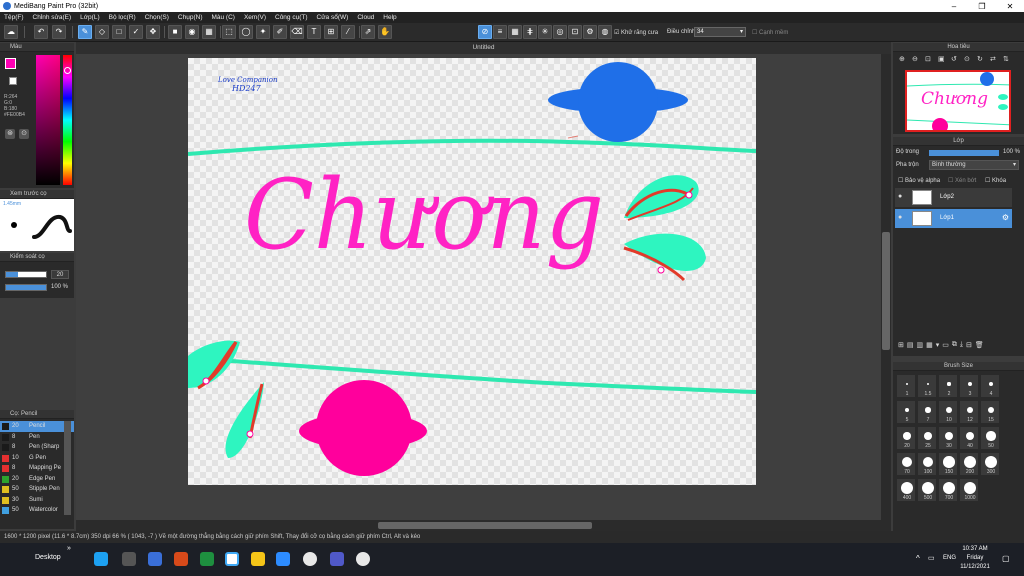 This screenshot has width=1024, height=576. I want to click on menu-view: Xem(V), so click(255, 17).